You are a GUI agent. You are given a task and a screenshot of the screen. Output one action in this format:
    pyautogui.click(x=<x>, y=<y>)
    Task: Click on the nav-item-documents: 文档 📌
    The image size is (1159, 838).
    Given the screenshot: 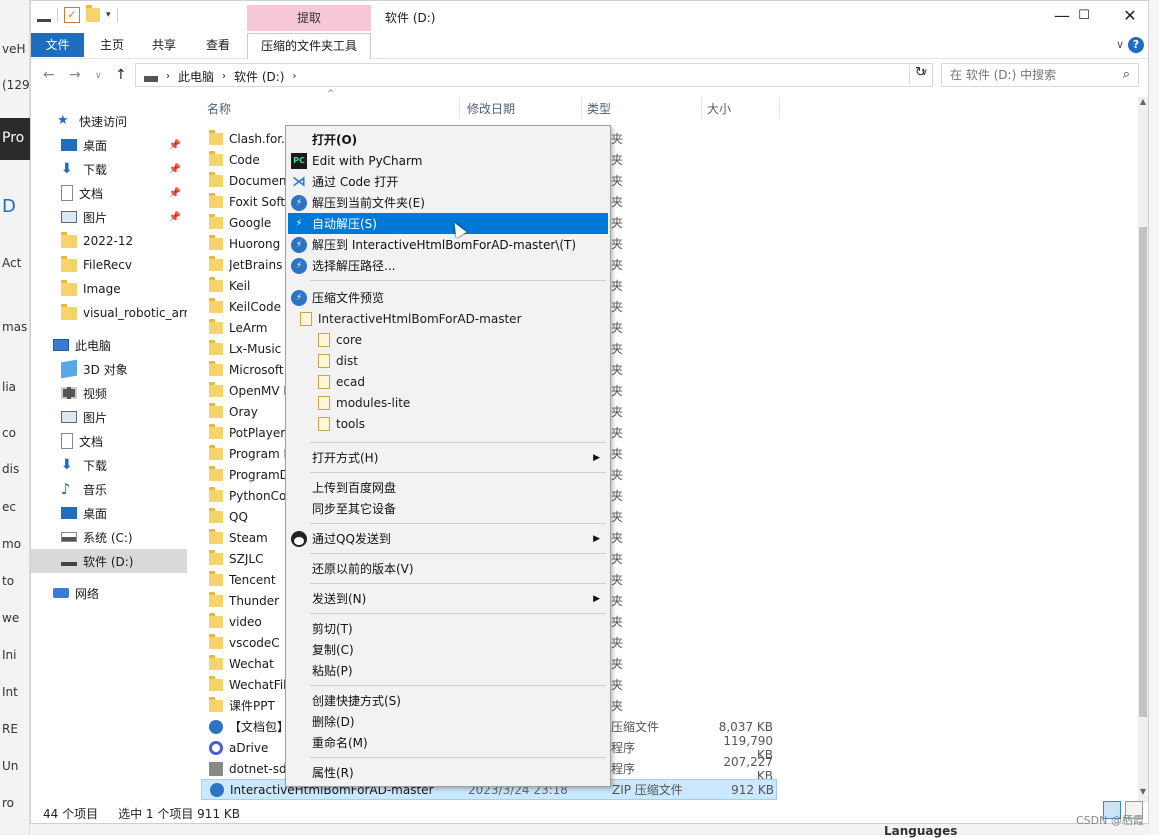 What is the action you would take?
    pyautogui.click(x=109, y=193)
    